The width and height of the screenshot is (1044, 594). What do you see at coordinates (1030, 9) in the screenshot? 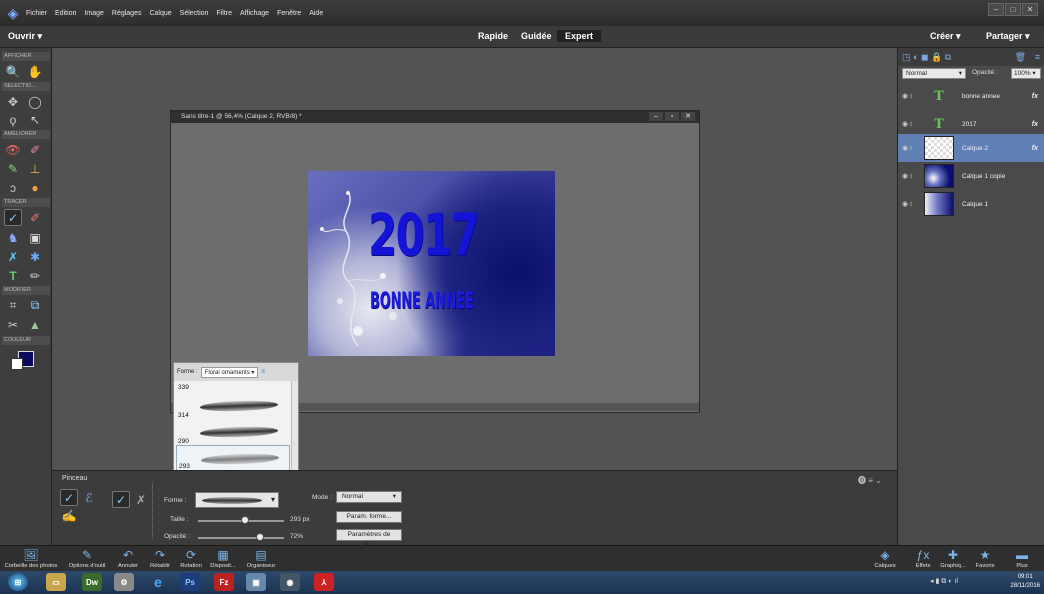
I see `close-icon: ✕` at bounding box center [1030, 9].